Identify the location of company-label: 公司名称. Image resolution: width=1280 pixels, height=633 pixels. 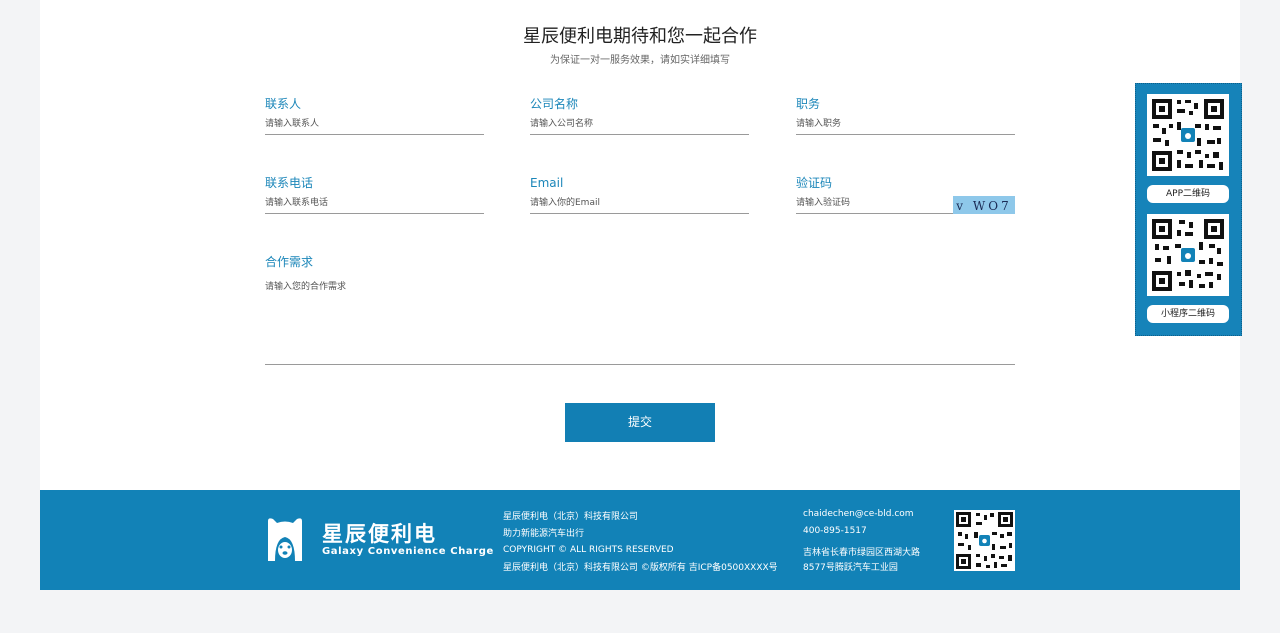
(554, 104).